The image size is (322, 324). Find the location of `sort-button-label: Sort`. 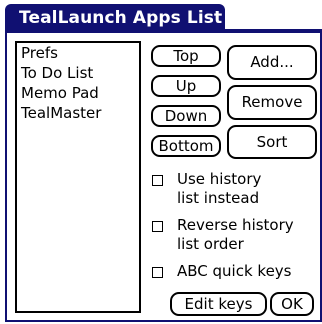

sort-button-label: Sort is located at coordinates (272, 142).